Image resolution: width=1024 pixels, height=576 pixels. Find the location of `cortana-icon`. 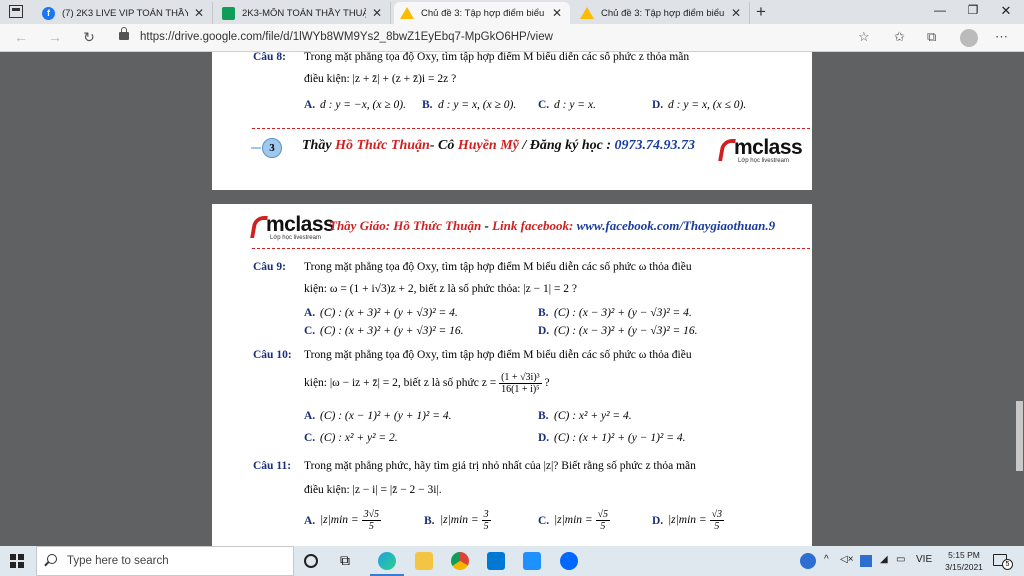

cortana-icon is located at coordinates (311, 561).